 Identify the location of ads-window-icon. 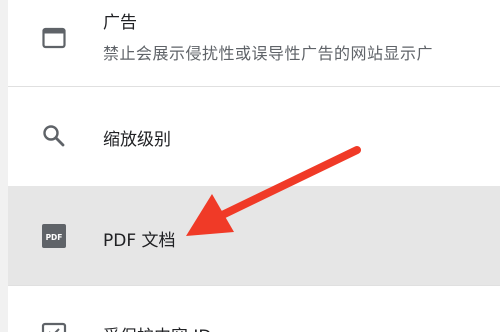
(54, 38).